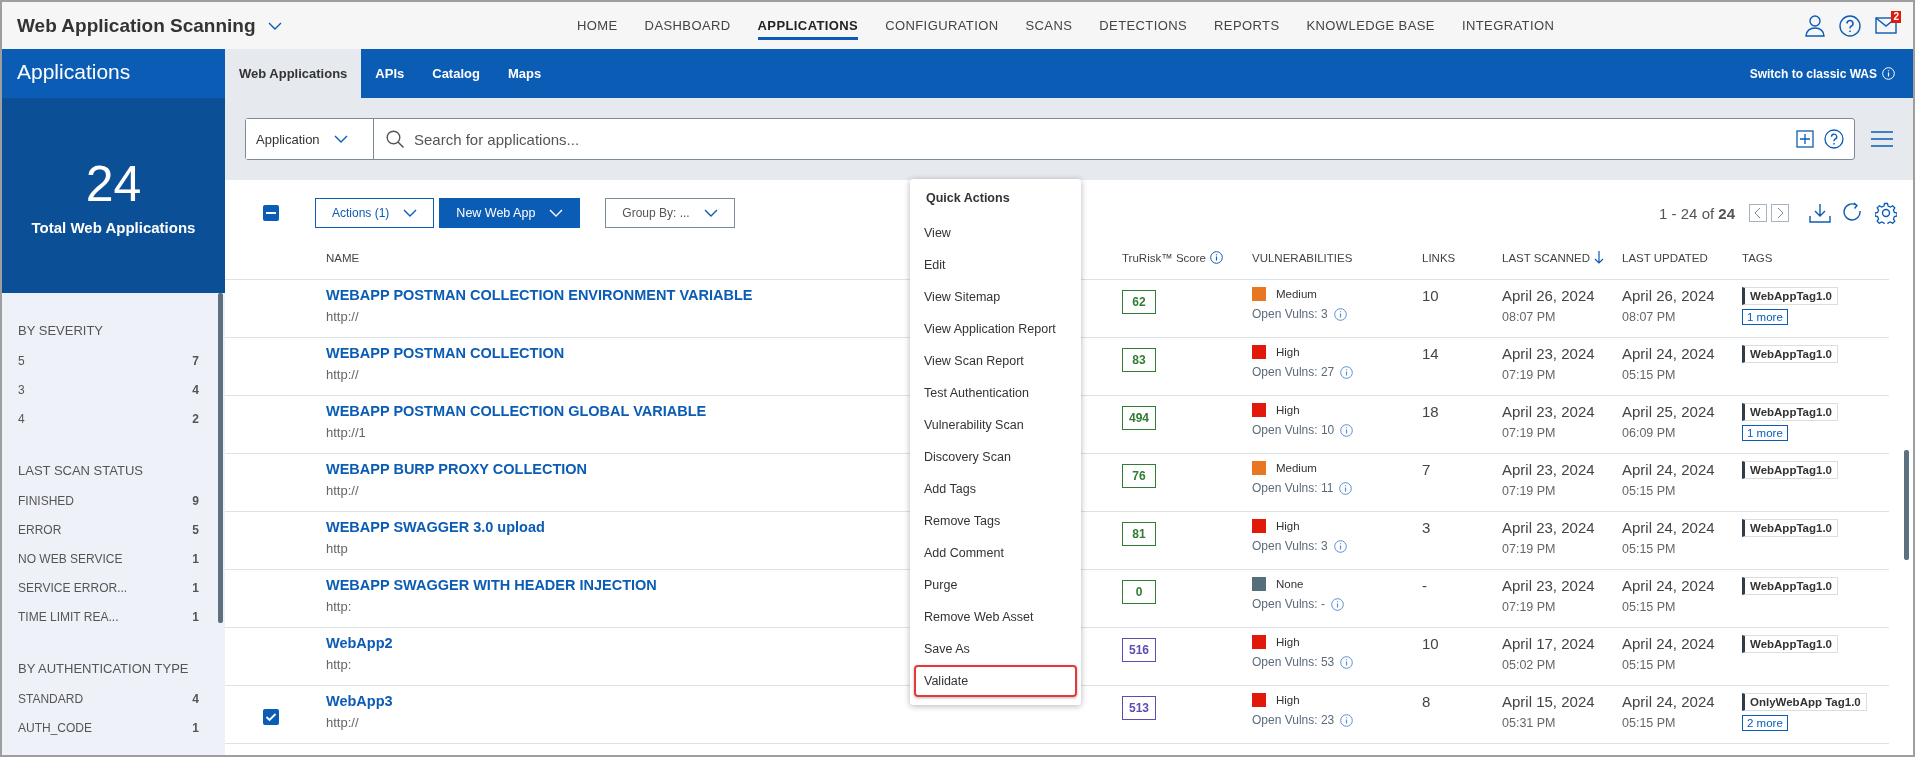 Image resolution: width=1915 pixels, height=757 pixels. I want to click on menu-item: View Application Report, so click(995, 329).